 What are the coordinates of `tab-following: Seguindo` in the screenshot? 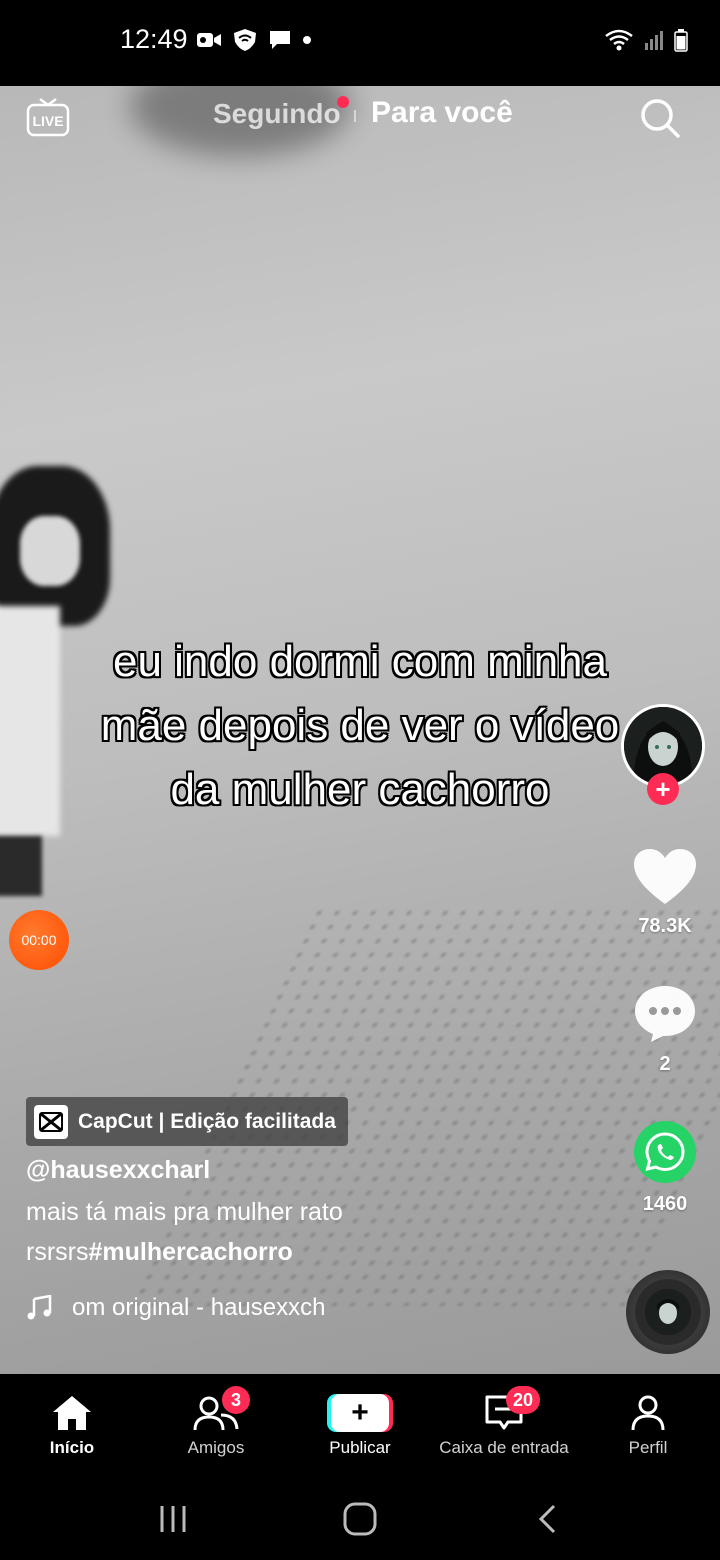 It's located at (277, 114).